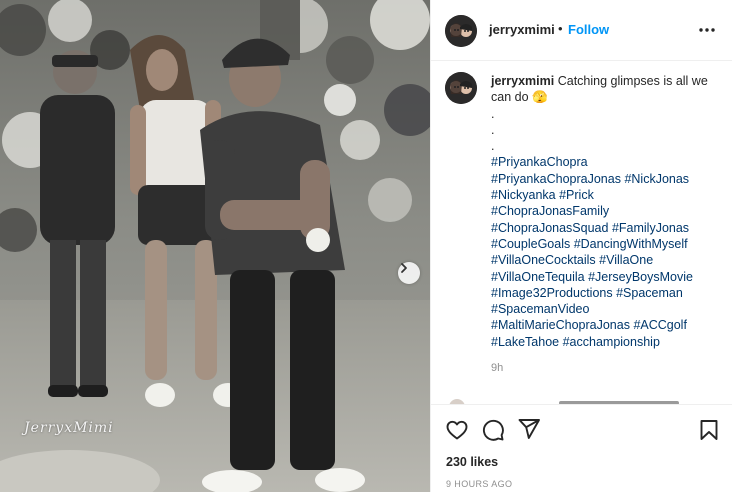 Image resolution: width=732 pixels, height=492 pixels. What do you see at coordinates (631, 244) in the screenshot?
I see `hashtag-link: #DancingWithMyself` at bounding box center [631, 244].